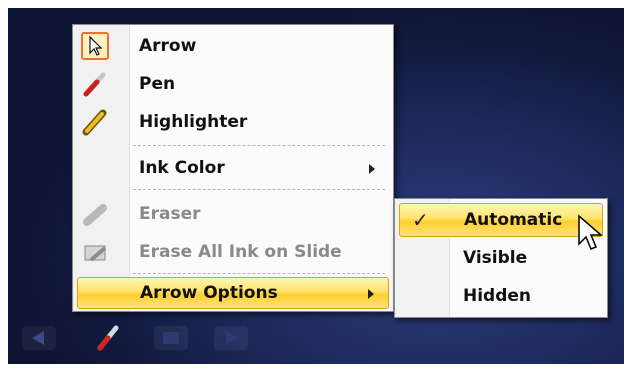 The image size is (632, 372). What do you see at coordinates (182, 168) in the screenshot?
I see `menu-item-label: Ink Color` at bounding box center [182, 168].